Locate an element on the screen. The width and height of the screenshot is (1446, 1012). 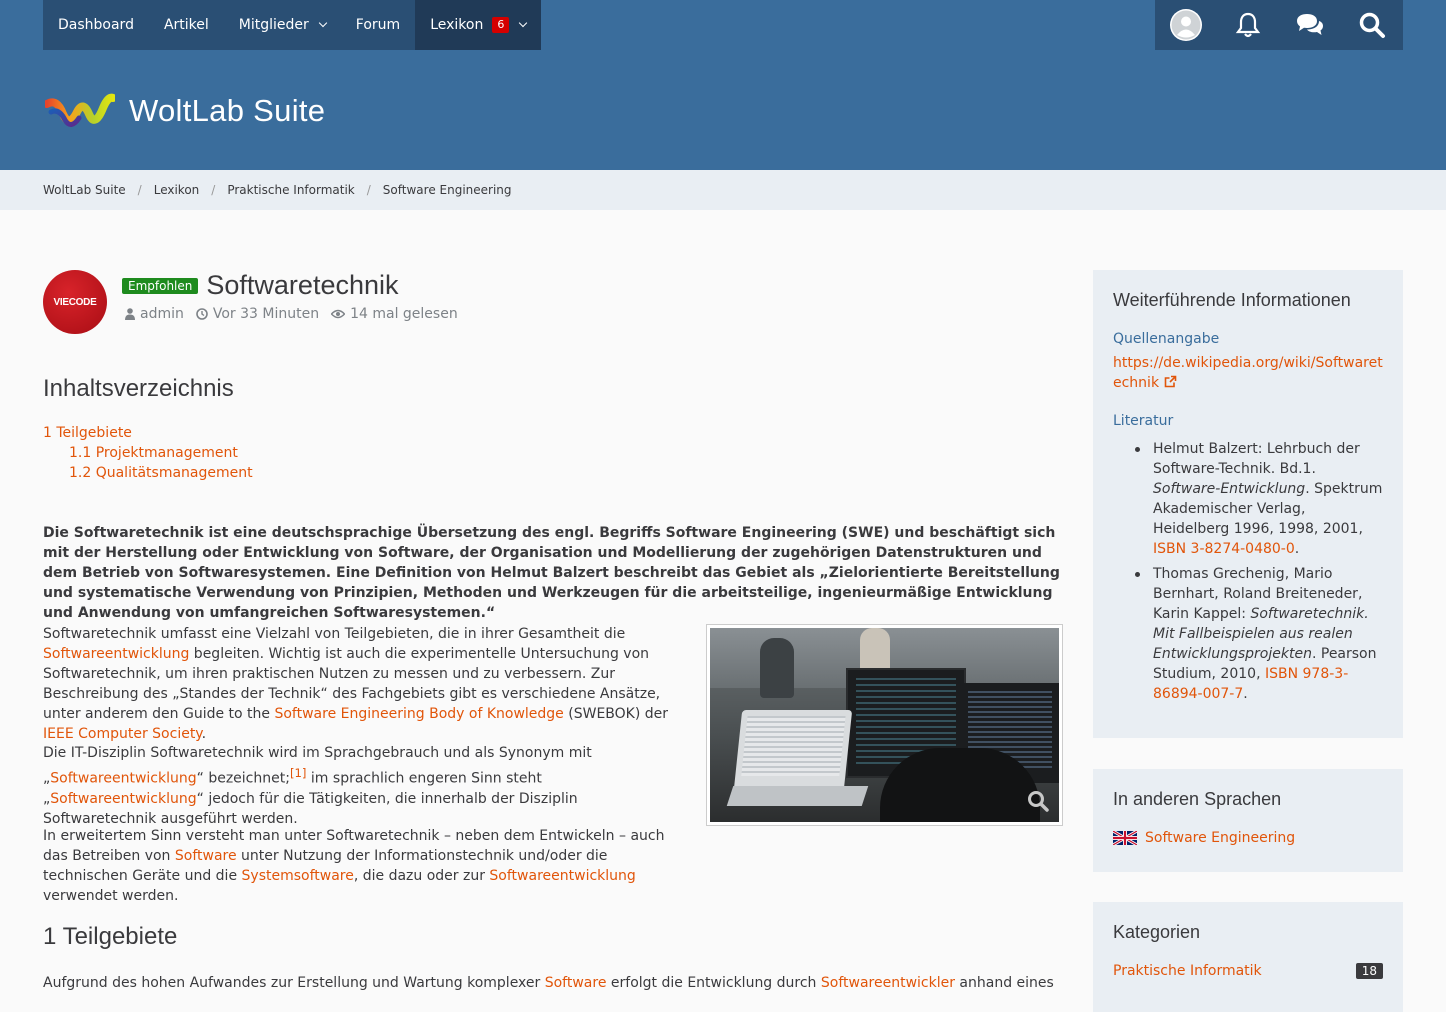
text: Software-Entwicklung is located at coordinates (1229, 489).